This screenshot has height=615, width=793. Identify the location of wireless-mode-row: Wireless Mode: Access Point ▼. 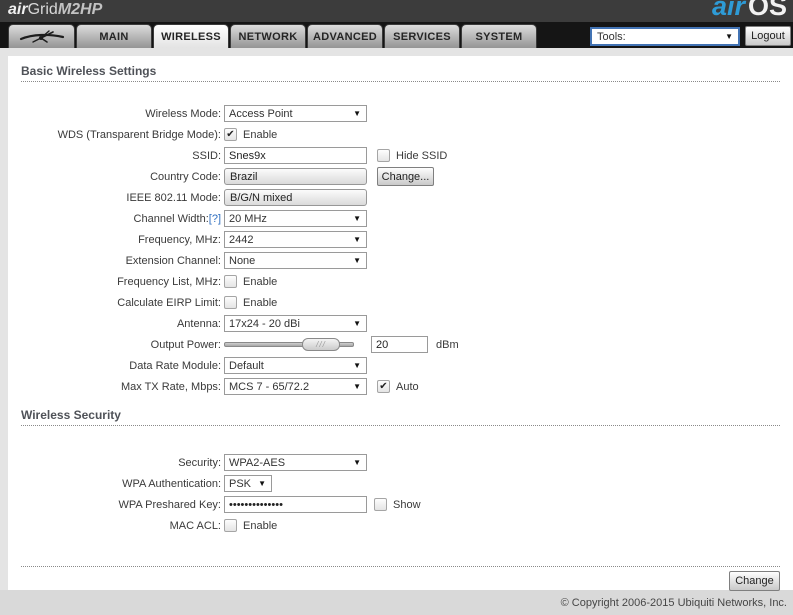
(400, 113).